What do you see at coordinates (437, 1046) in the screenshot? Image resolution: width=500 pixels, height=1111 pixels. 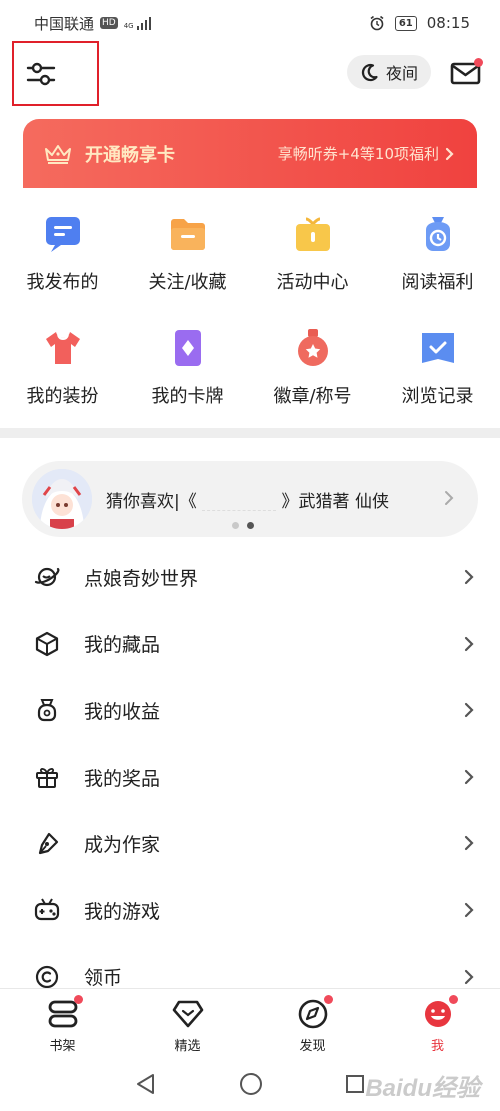 I see `nav-label: 我` at bounding box center [437, 1046].